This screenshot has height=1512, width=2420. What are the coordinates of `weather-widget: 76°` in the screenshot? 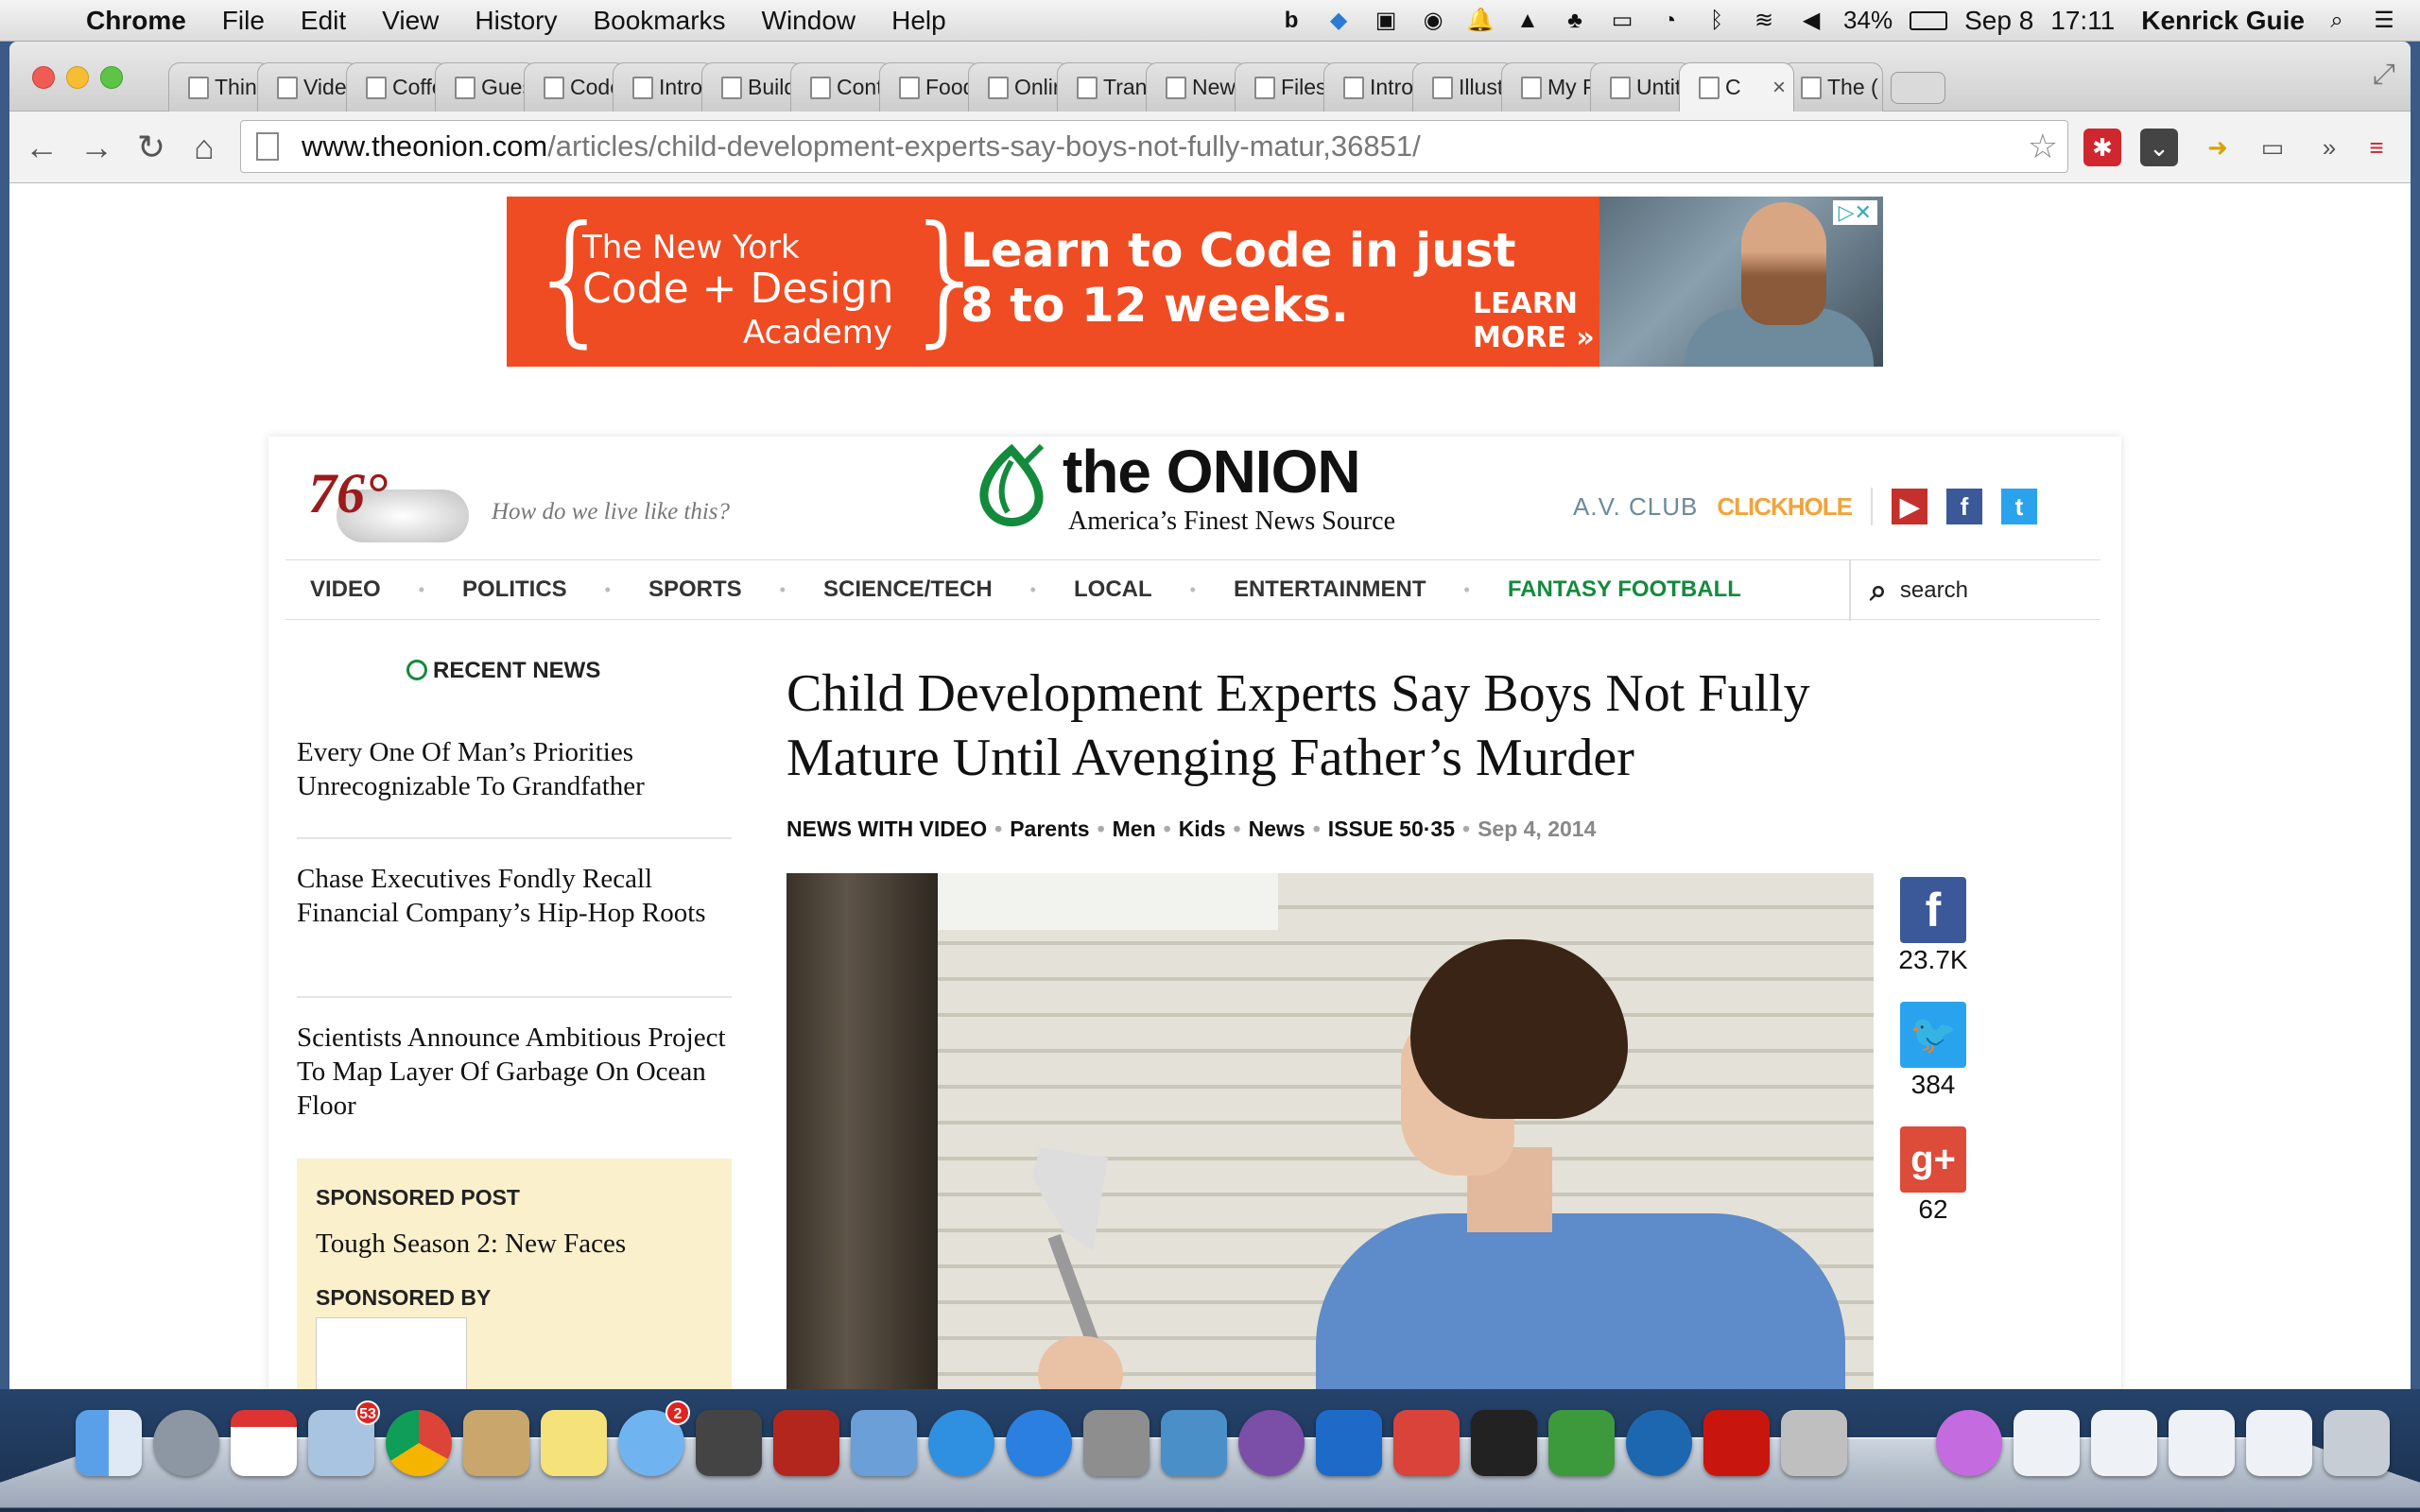 It's located at (389, 501).